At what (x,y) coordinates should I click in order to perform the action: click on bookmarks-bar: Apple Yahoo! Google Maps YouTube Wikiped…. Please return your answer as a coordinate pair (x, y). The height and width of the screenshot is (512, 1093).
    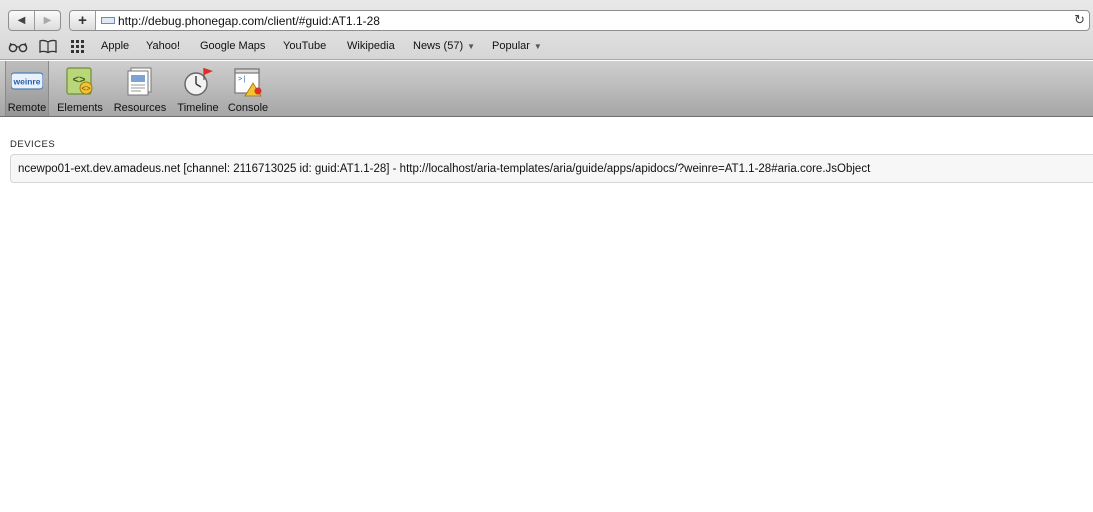
    Looking at the image, I should click on (546, 47).